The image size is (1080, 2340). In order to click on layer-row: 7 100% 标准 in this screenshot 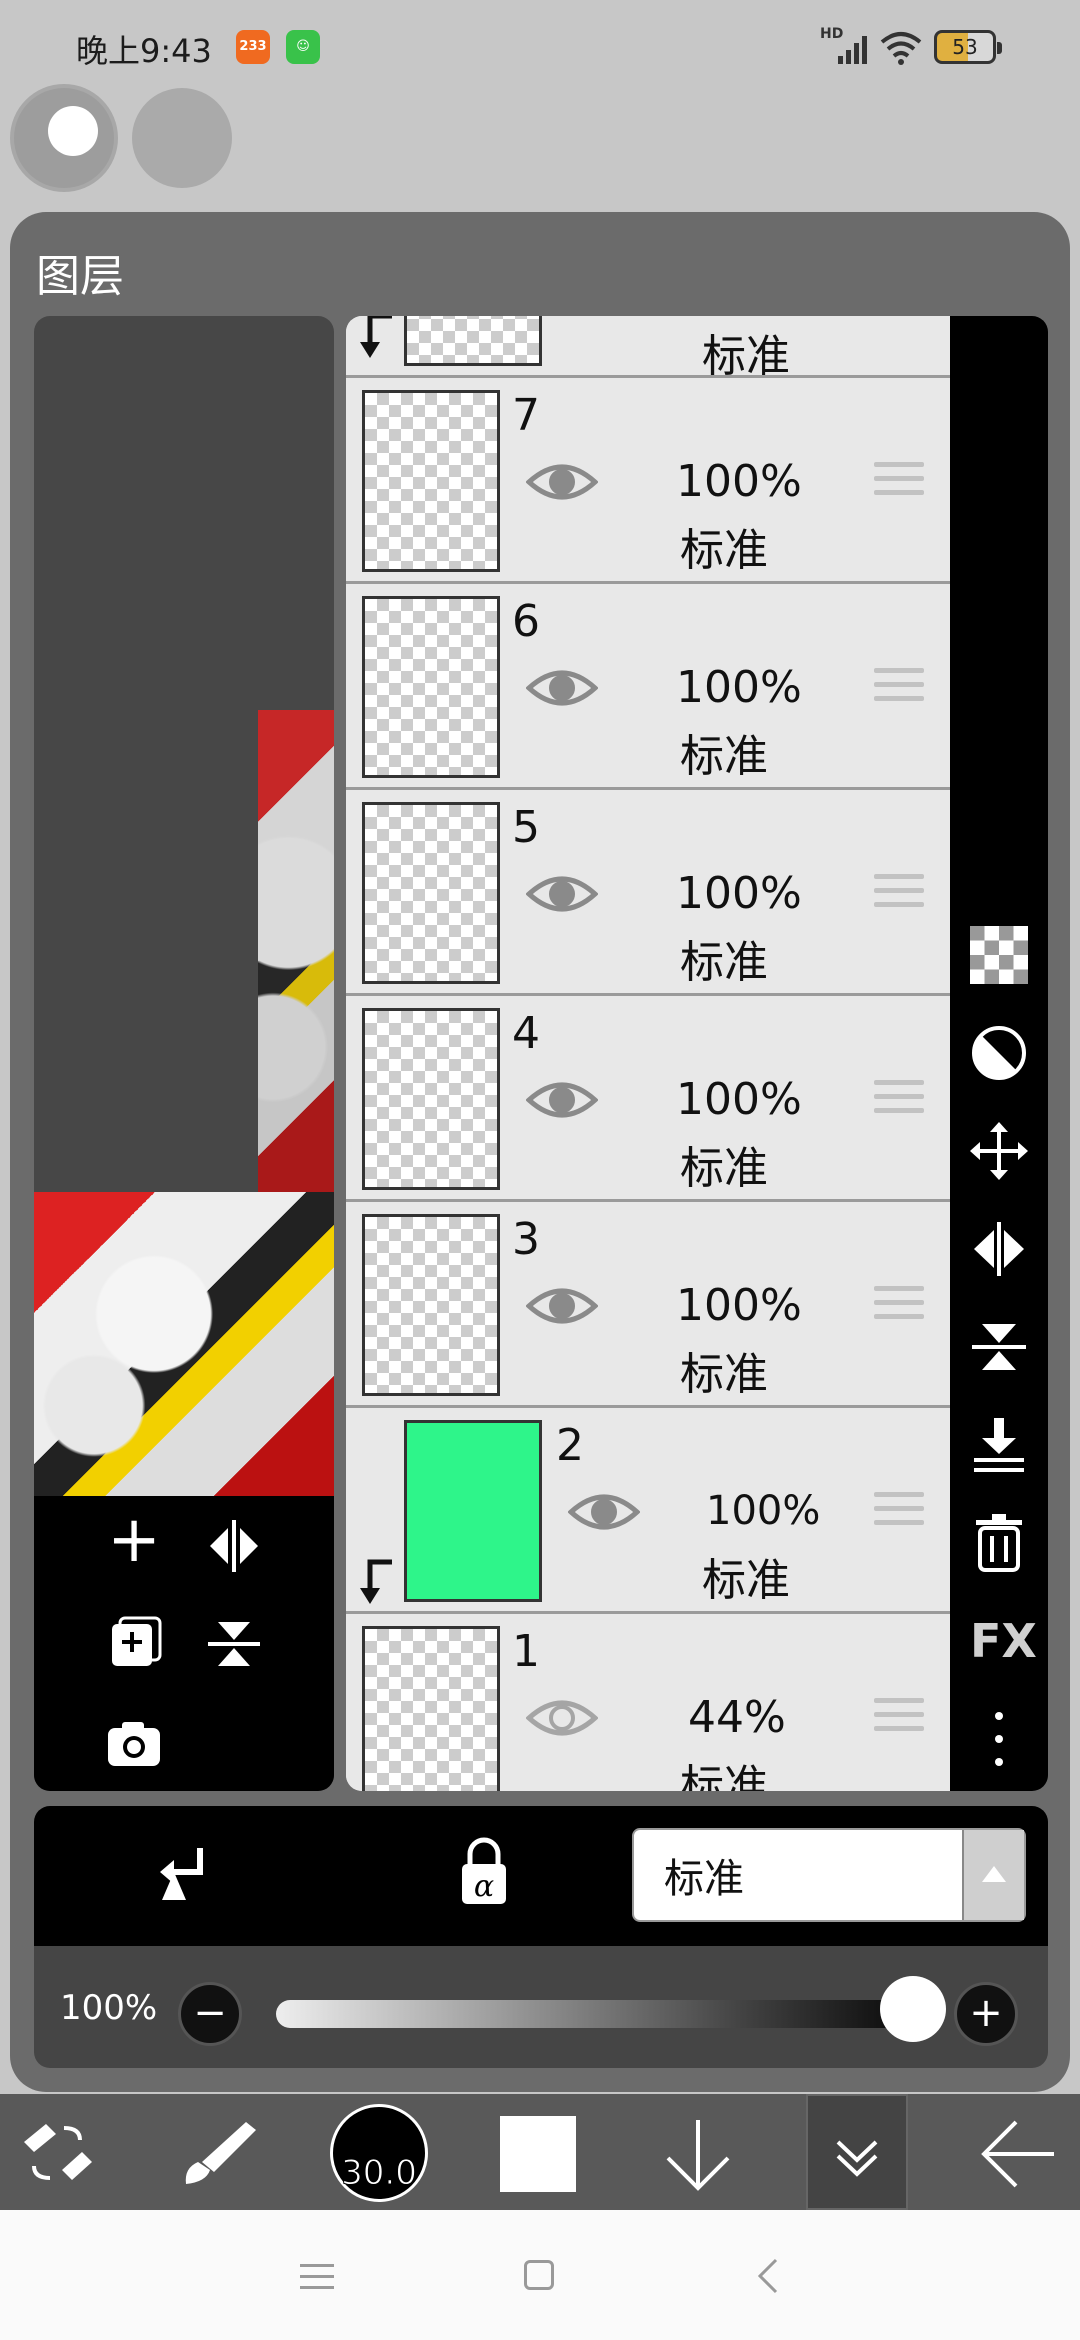, I will do `click(648, 481)`.